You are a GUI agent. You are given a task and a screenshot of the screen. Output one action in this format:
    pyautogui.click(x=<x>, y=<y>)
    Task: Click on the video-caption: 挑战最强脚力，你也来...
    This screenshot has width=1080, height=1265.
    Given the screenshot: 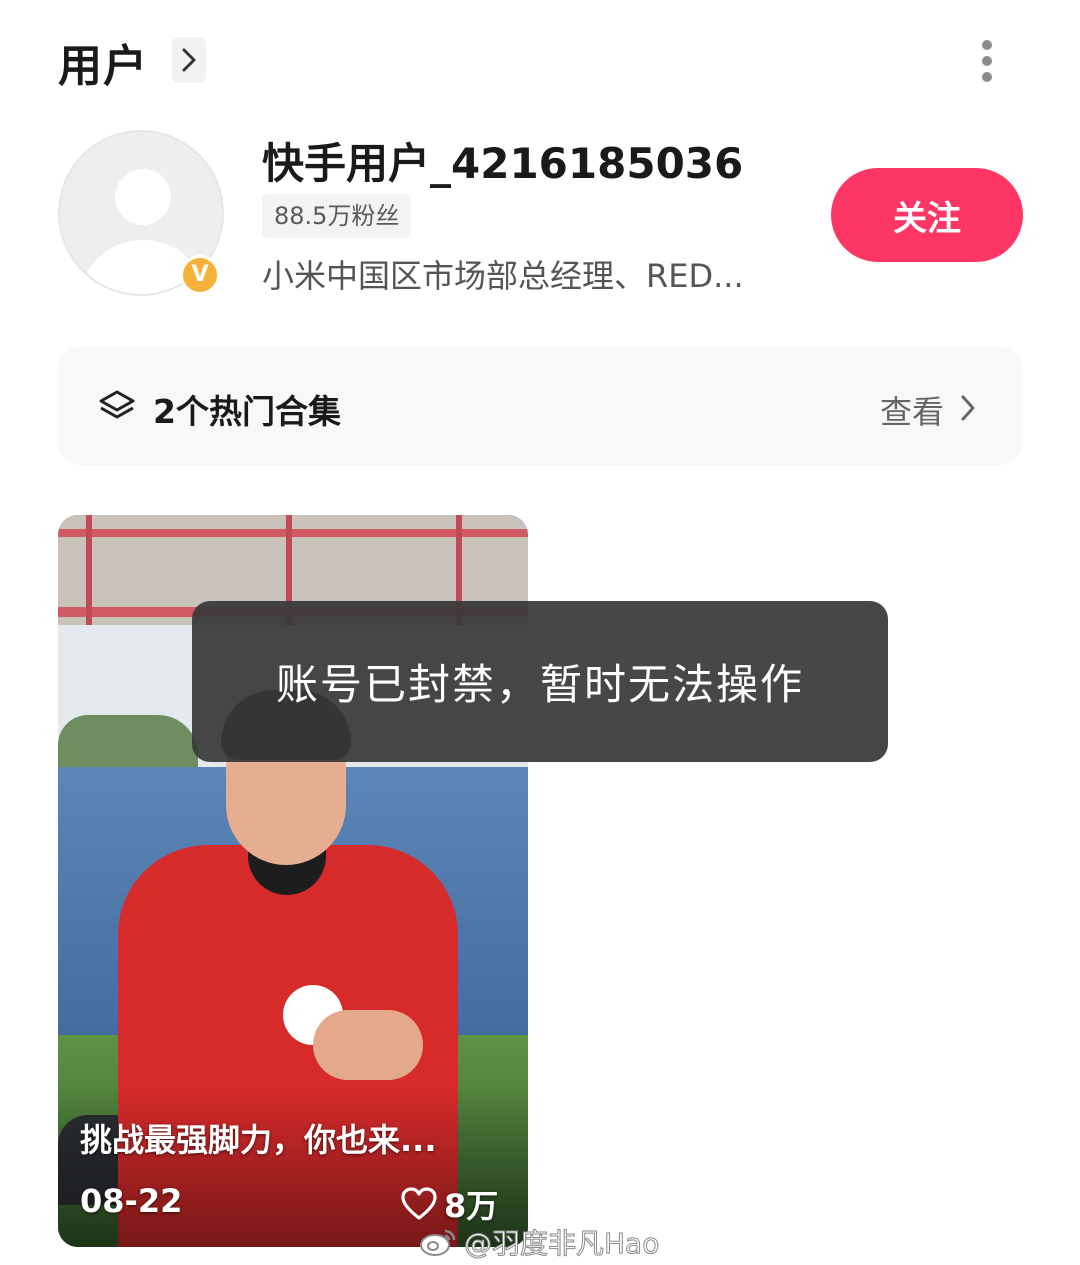 What is the action you would take?
    pyautogui.click(x=258, y=1140)
    